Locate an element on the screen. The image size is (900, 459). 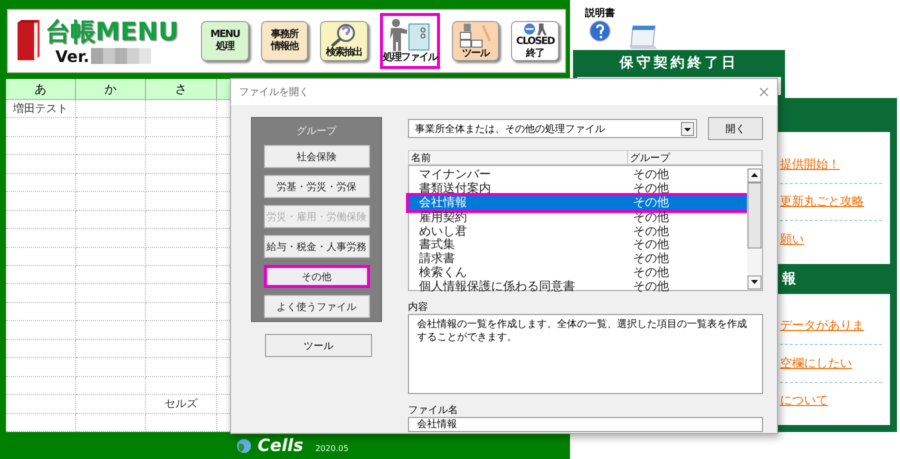
toolbar-button: 事務所 情報他 is located at coordinates (284, 41).